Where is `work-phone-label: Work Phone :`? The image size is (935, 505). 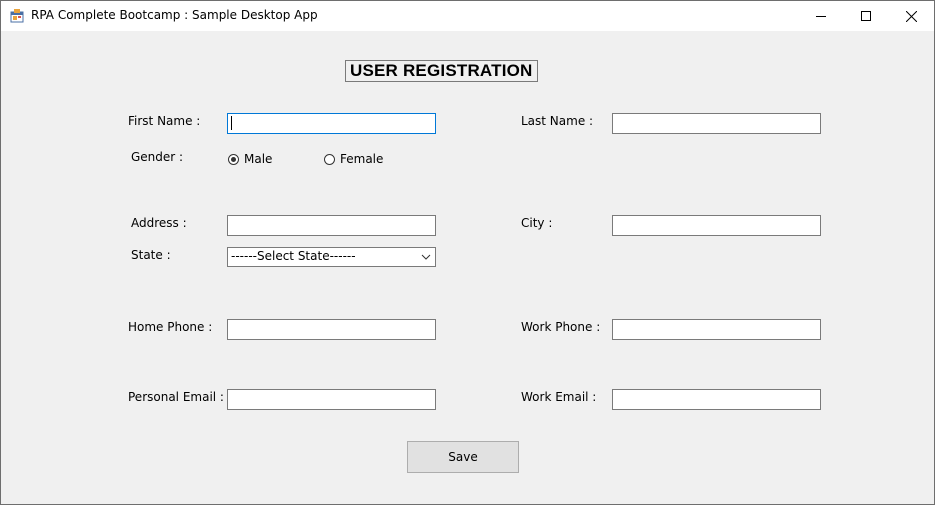
work-phone-label: Work Phone : is located at coordinates (561, 327).